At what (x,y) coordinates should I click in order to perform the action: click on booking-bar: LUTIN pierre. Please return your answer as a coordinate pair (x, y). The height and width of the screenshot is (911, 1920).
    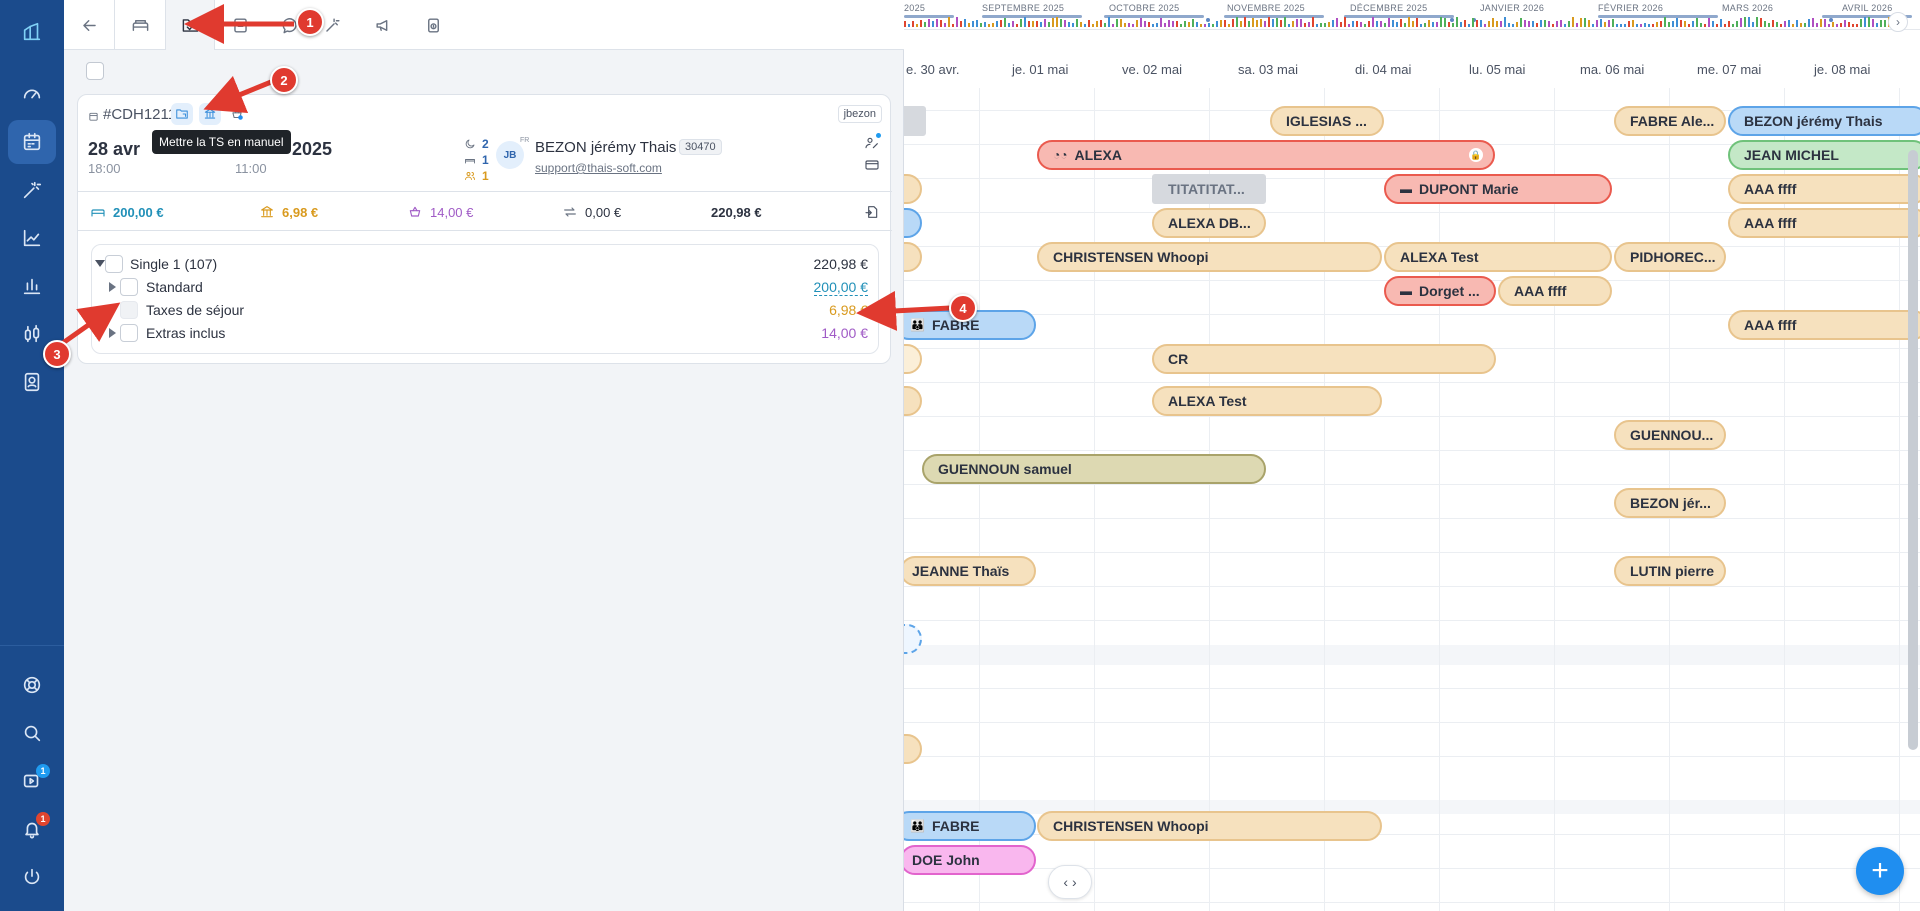
    Looking at the image, I should click on (1670, 571).